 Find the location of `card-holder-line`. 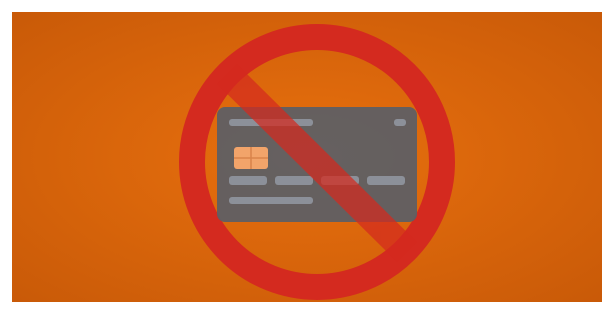

card-holder-line is located at coordinates (271, 200).